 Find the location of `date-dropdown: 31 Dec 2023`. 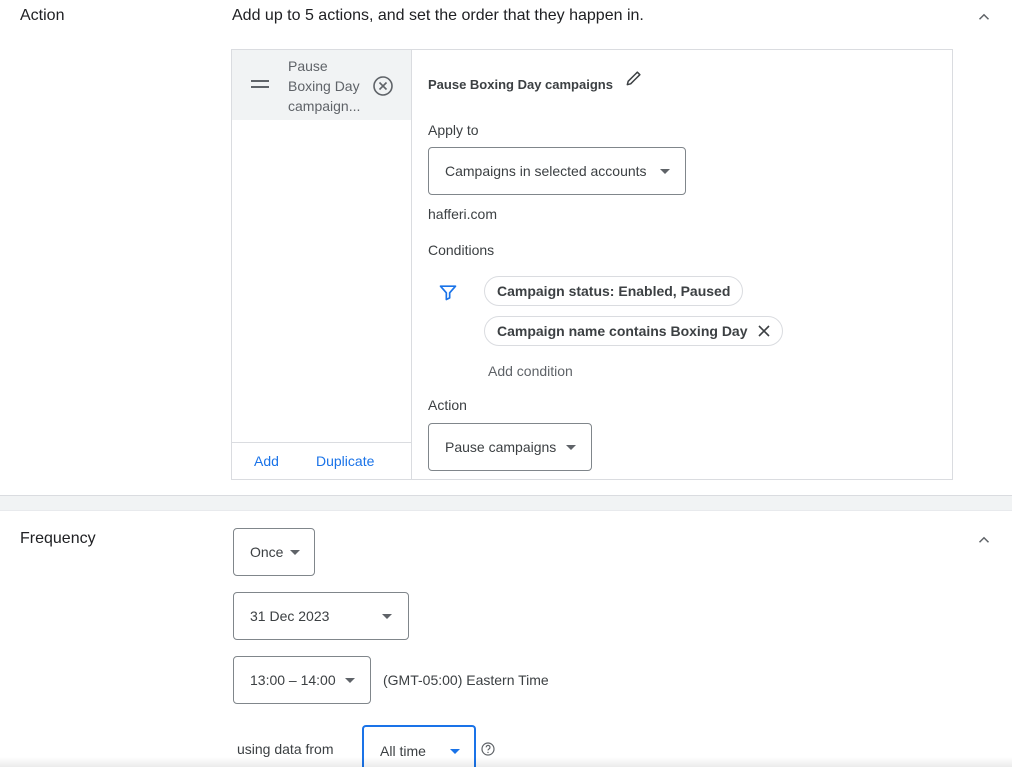

date-dropdown: 31 Dec 2023 is located at coordinates (321, 616).